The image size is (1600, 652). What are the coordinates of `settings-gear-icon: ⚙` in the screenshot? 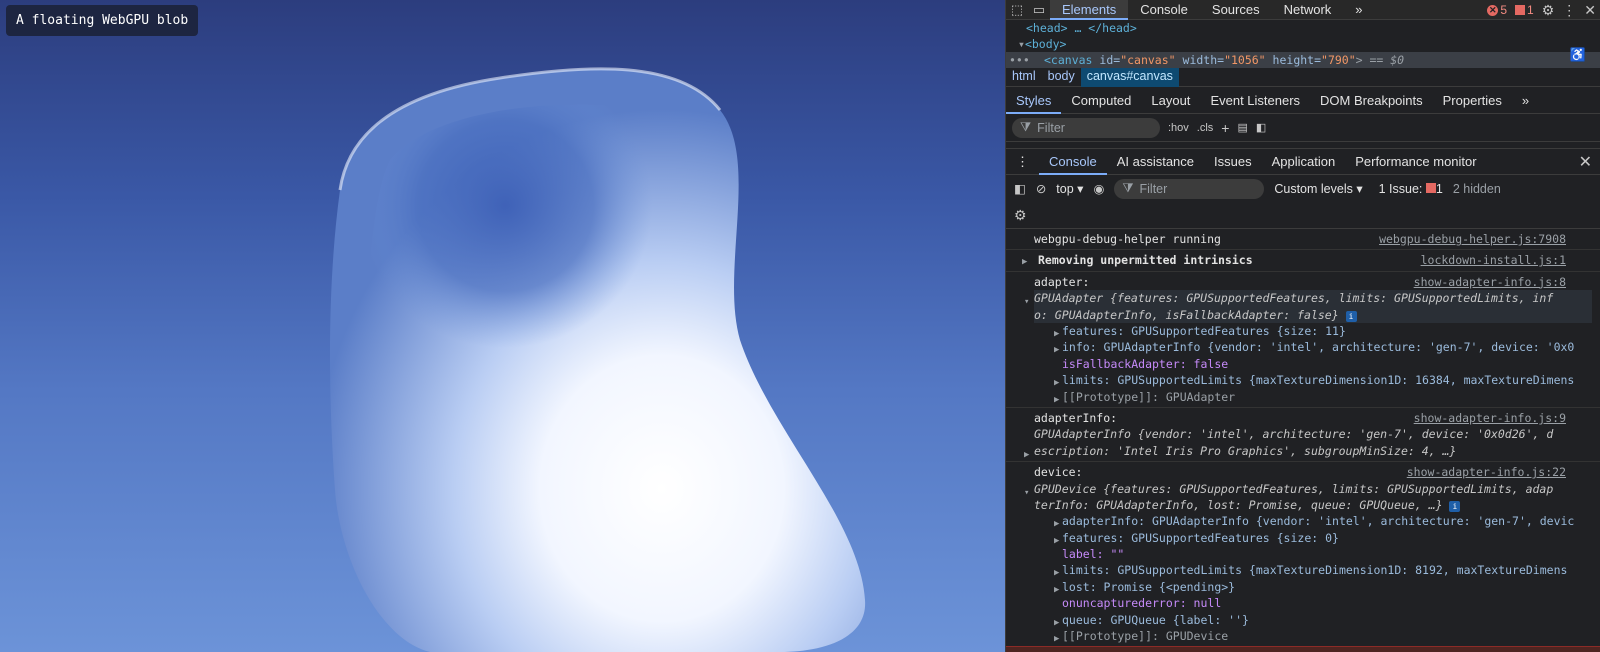 It's located at (1548, 10).